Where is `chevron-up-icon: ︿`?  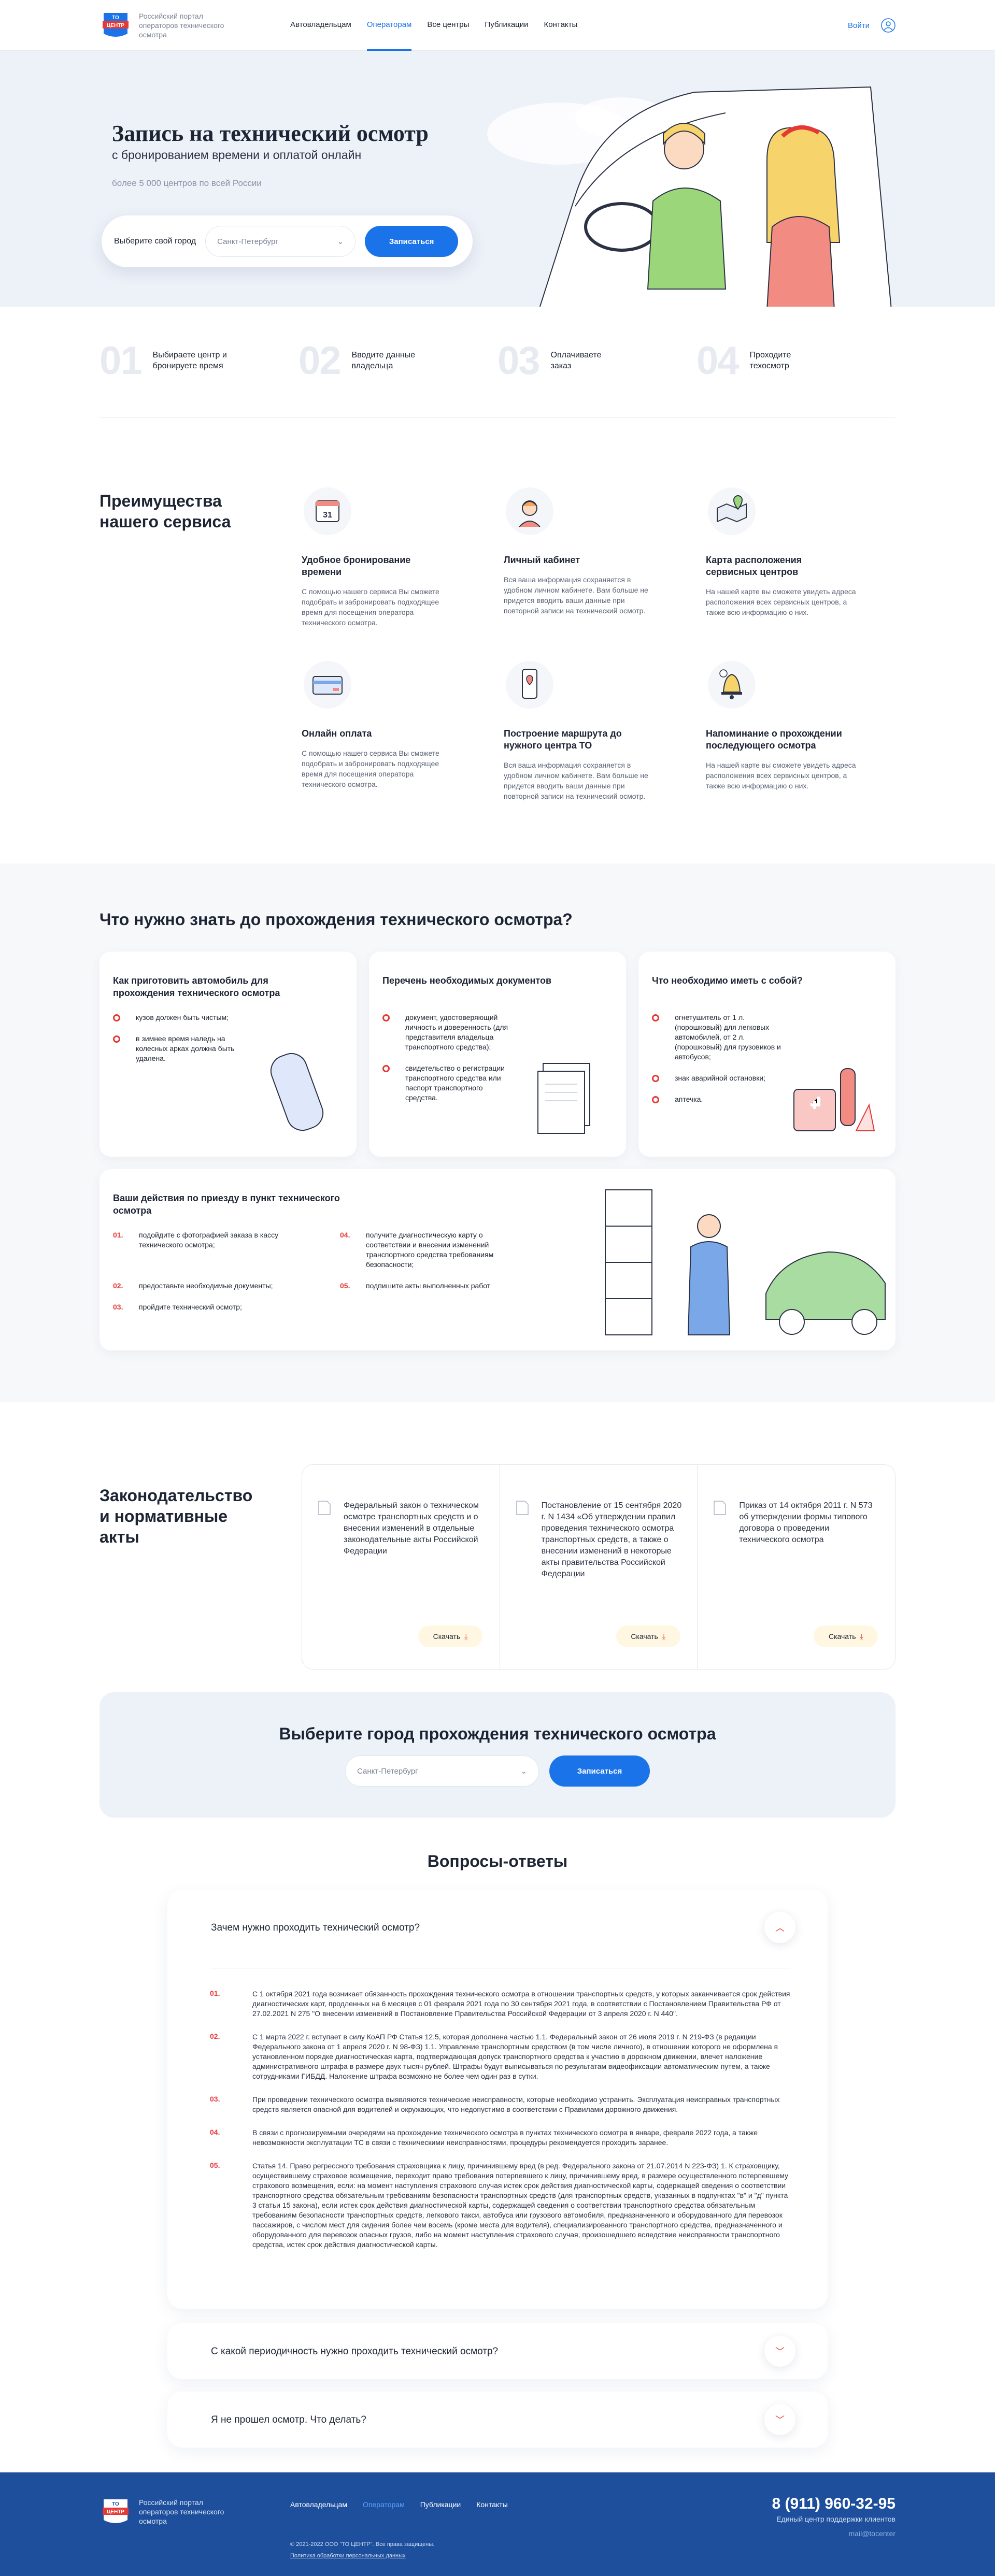
chevron-up-icon: ︿ is located at coordinates (779, 1927).